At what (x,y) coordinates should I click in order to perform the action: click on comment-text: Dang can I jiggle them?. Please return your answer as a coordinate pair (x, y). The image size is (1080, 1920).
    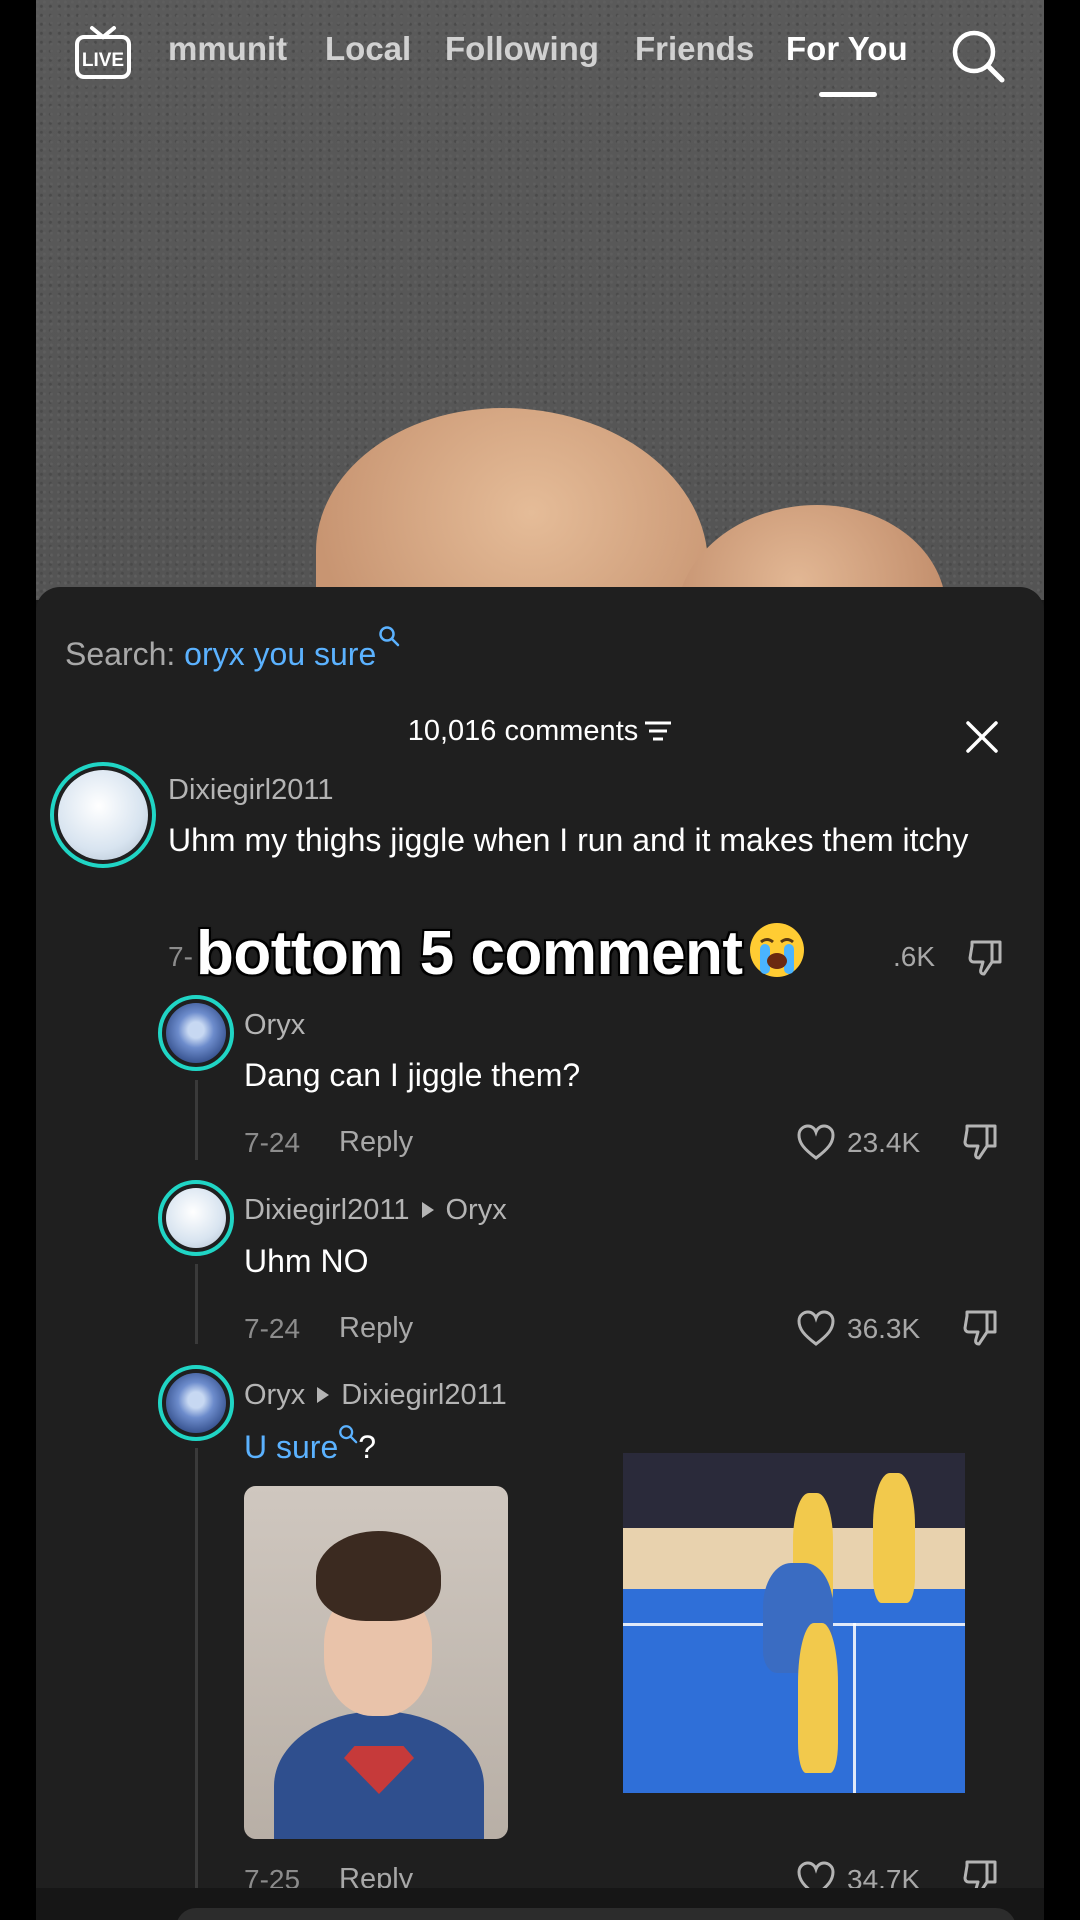
    Looking at the image, I should click on (412, 1075).